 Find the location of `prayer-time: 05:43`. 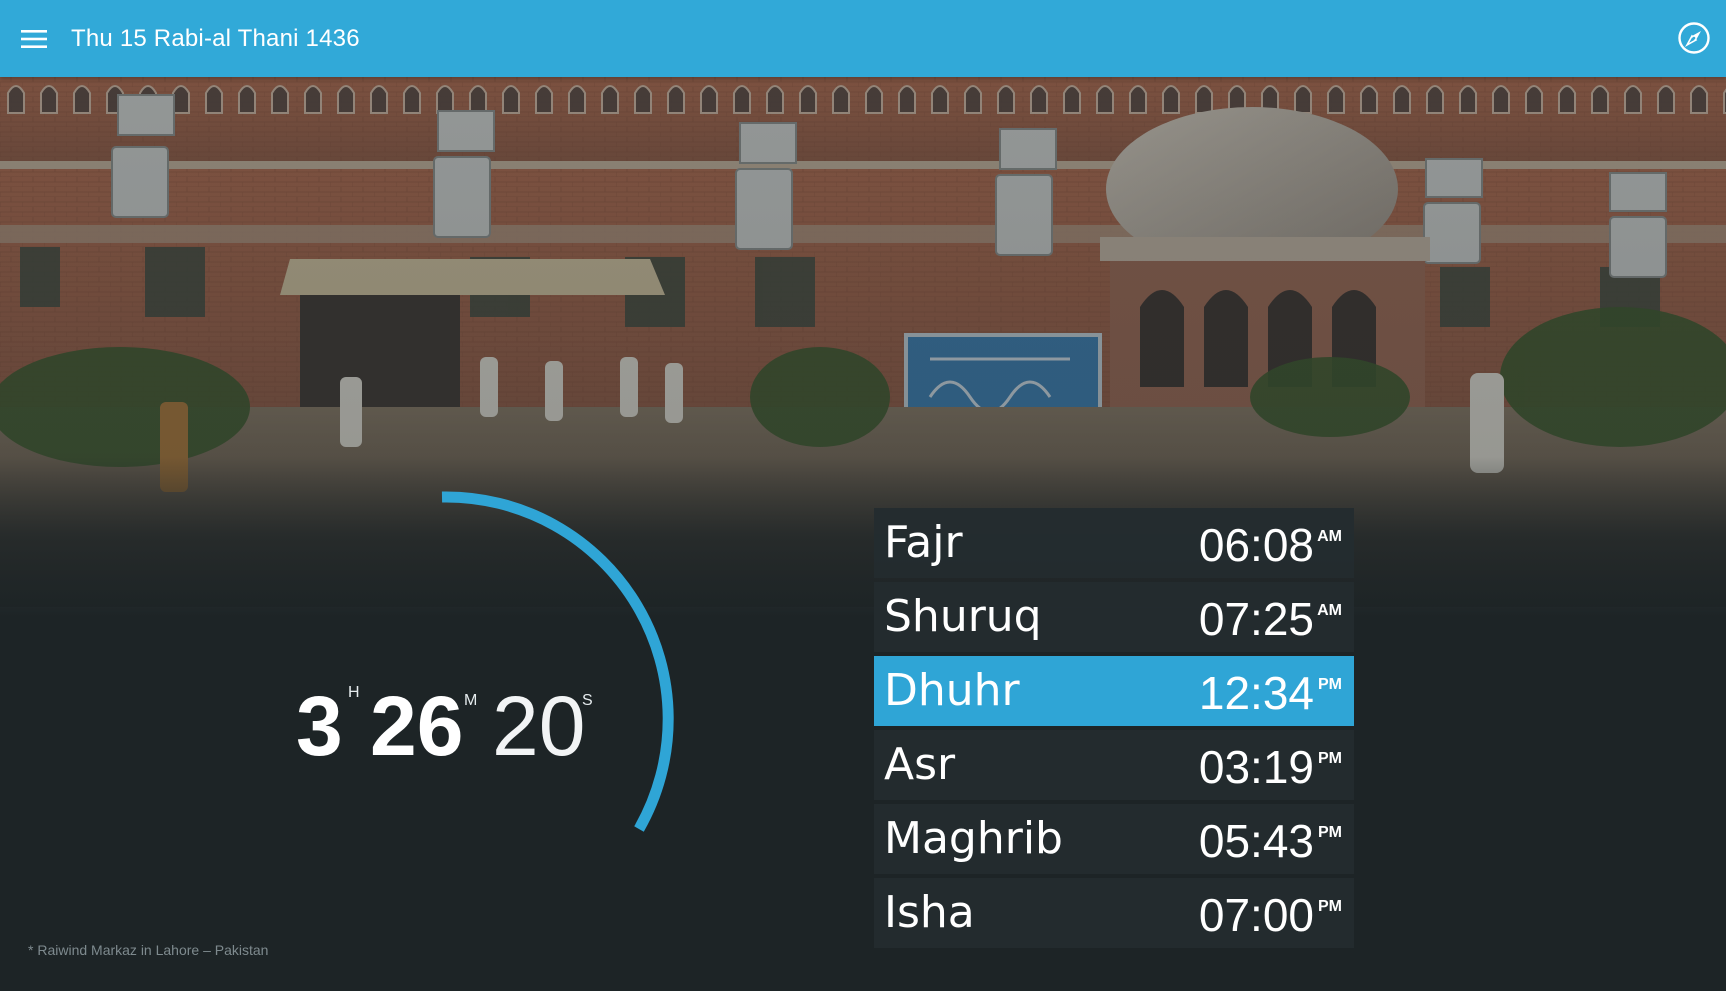

prayer-time: 05:43 is located at coordinates (1256, 841).